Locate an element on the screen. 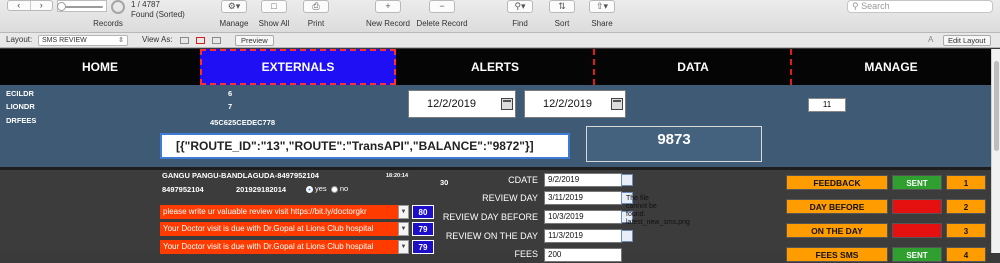  chevron-left-icon: ‹ is located at coordinates (19, 5).